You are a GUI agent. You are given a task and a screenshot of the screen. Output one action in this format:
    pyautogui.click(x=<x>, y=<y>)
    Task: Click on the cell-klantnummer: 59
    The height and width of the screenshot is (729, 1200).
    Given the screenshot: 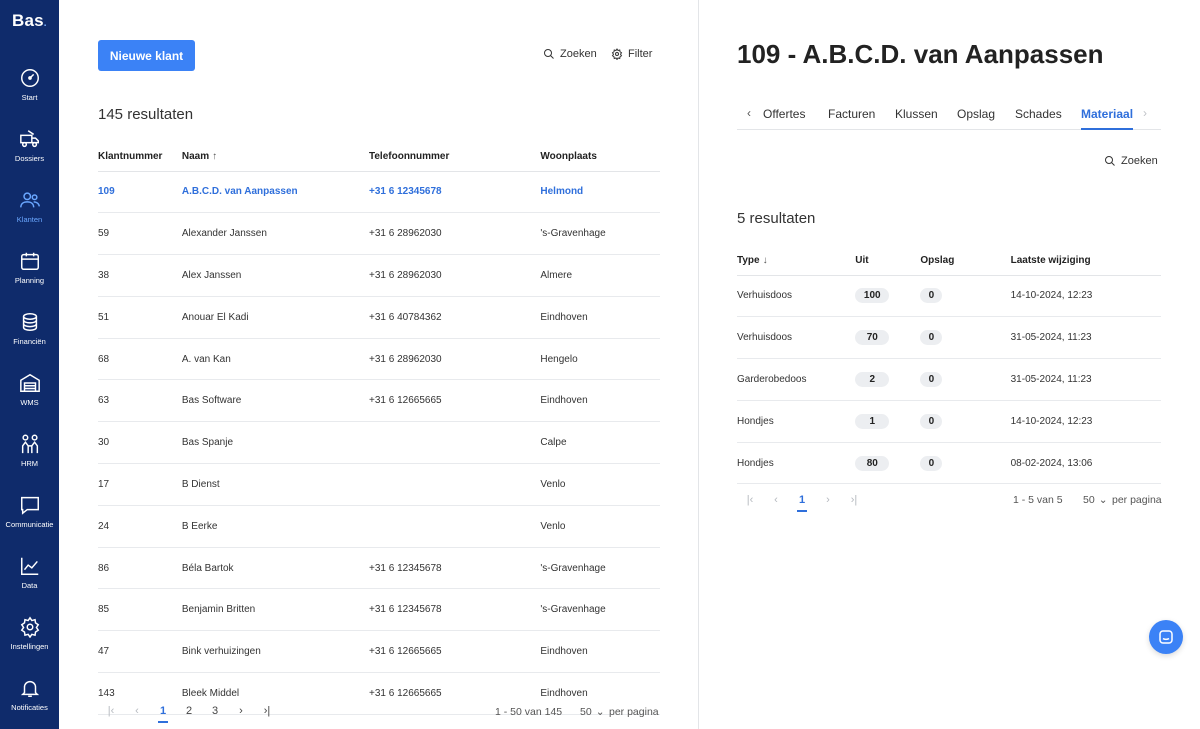 What is the action you would take?
    pyautogui.click(x=140, y=234)
    